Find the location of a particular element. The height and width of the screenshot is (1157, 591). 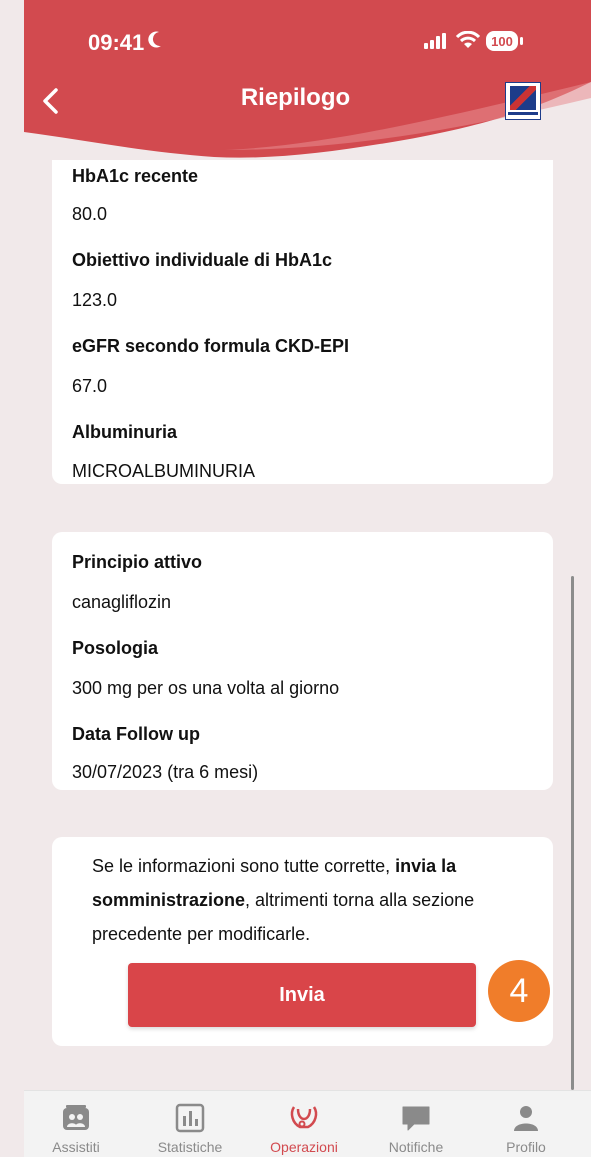

chart-icon is located at coordinates (190, 1118).